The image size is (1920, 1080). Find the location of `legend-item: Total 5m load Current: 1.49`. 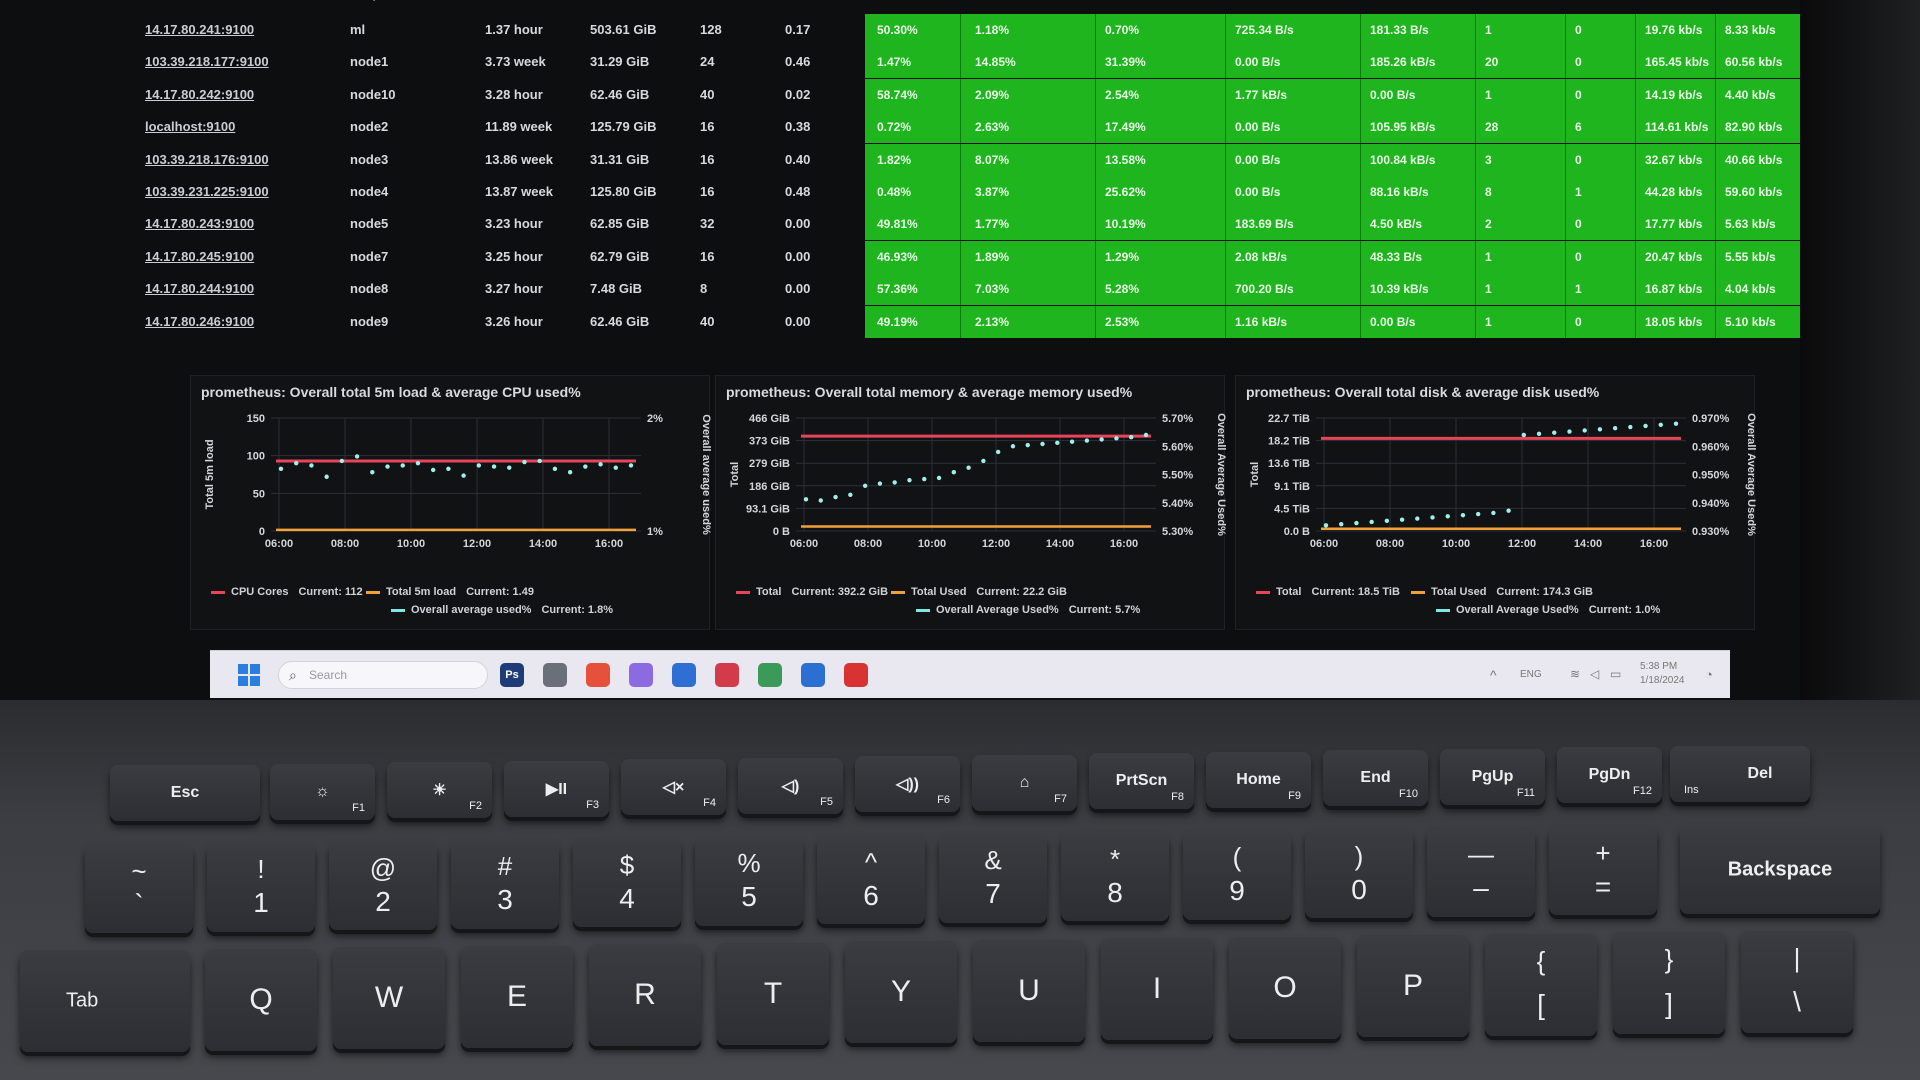

legend-item: Total 5m load Current: 1.49 is located at coordinates (450, 592).